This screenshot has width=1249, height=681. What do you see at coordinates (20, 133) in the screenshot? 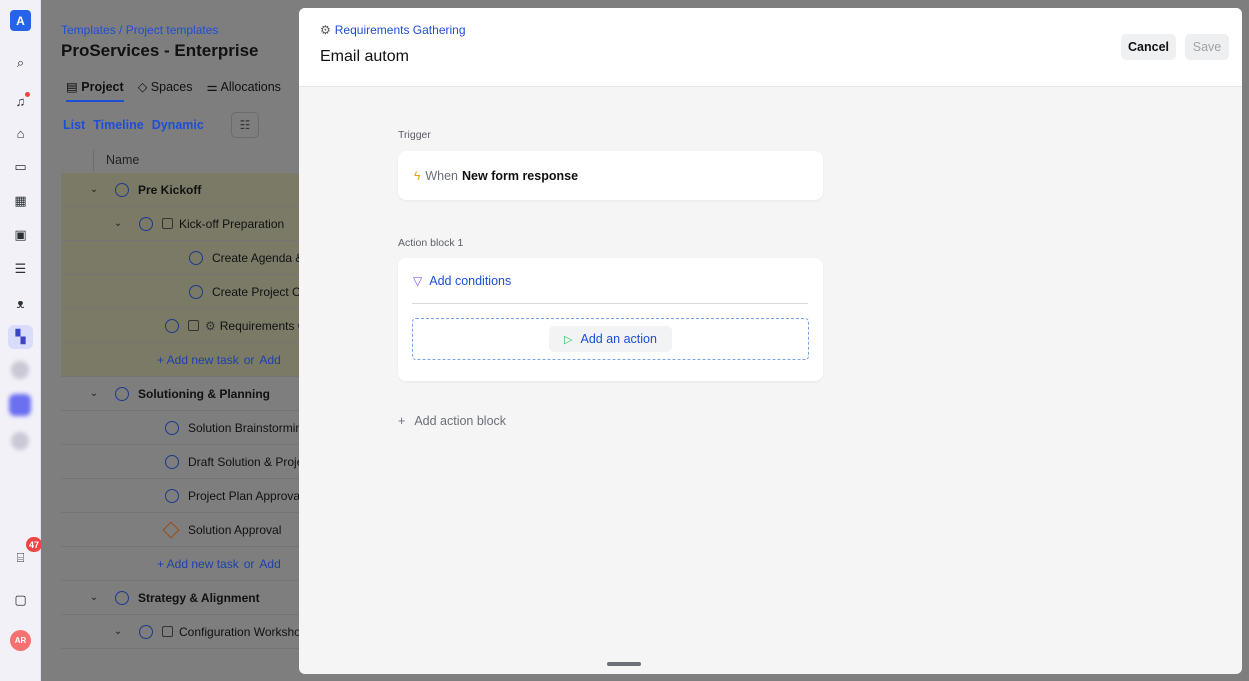
I see `home-icon: ⌂` at bounding box center [20, 133].